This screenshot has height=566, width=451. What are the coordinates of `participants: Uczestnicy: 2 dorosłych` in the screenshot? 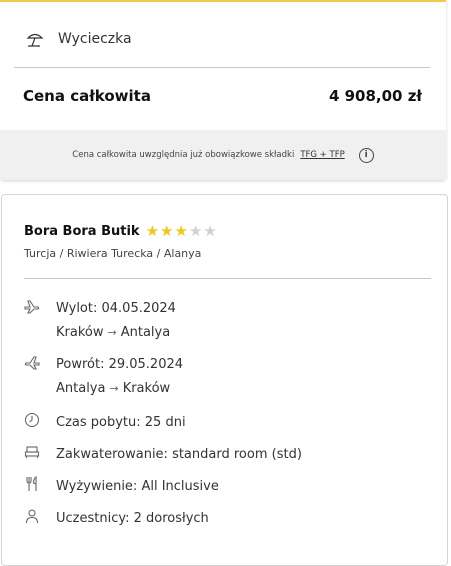 It's located at (132, 518).